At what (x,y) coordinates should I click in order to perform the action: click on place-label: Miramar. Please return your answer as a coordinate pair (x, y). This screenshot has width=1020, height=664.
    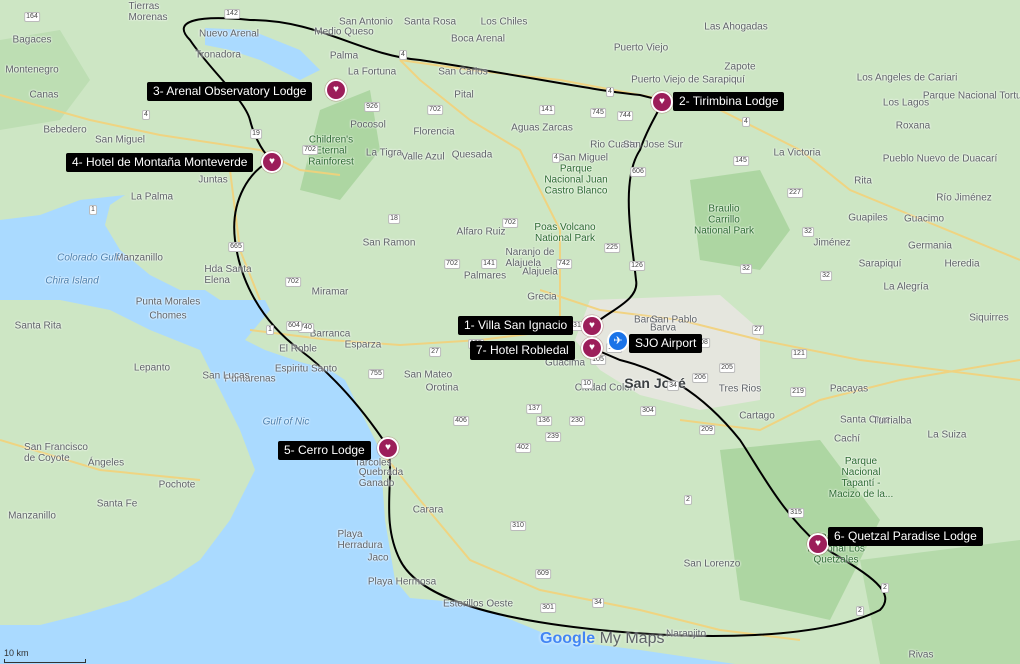
    Looking at the image, I should click on (330, 292).